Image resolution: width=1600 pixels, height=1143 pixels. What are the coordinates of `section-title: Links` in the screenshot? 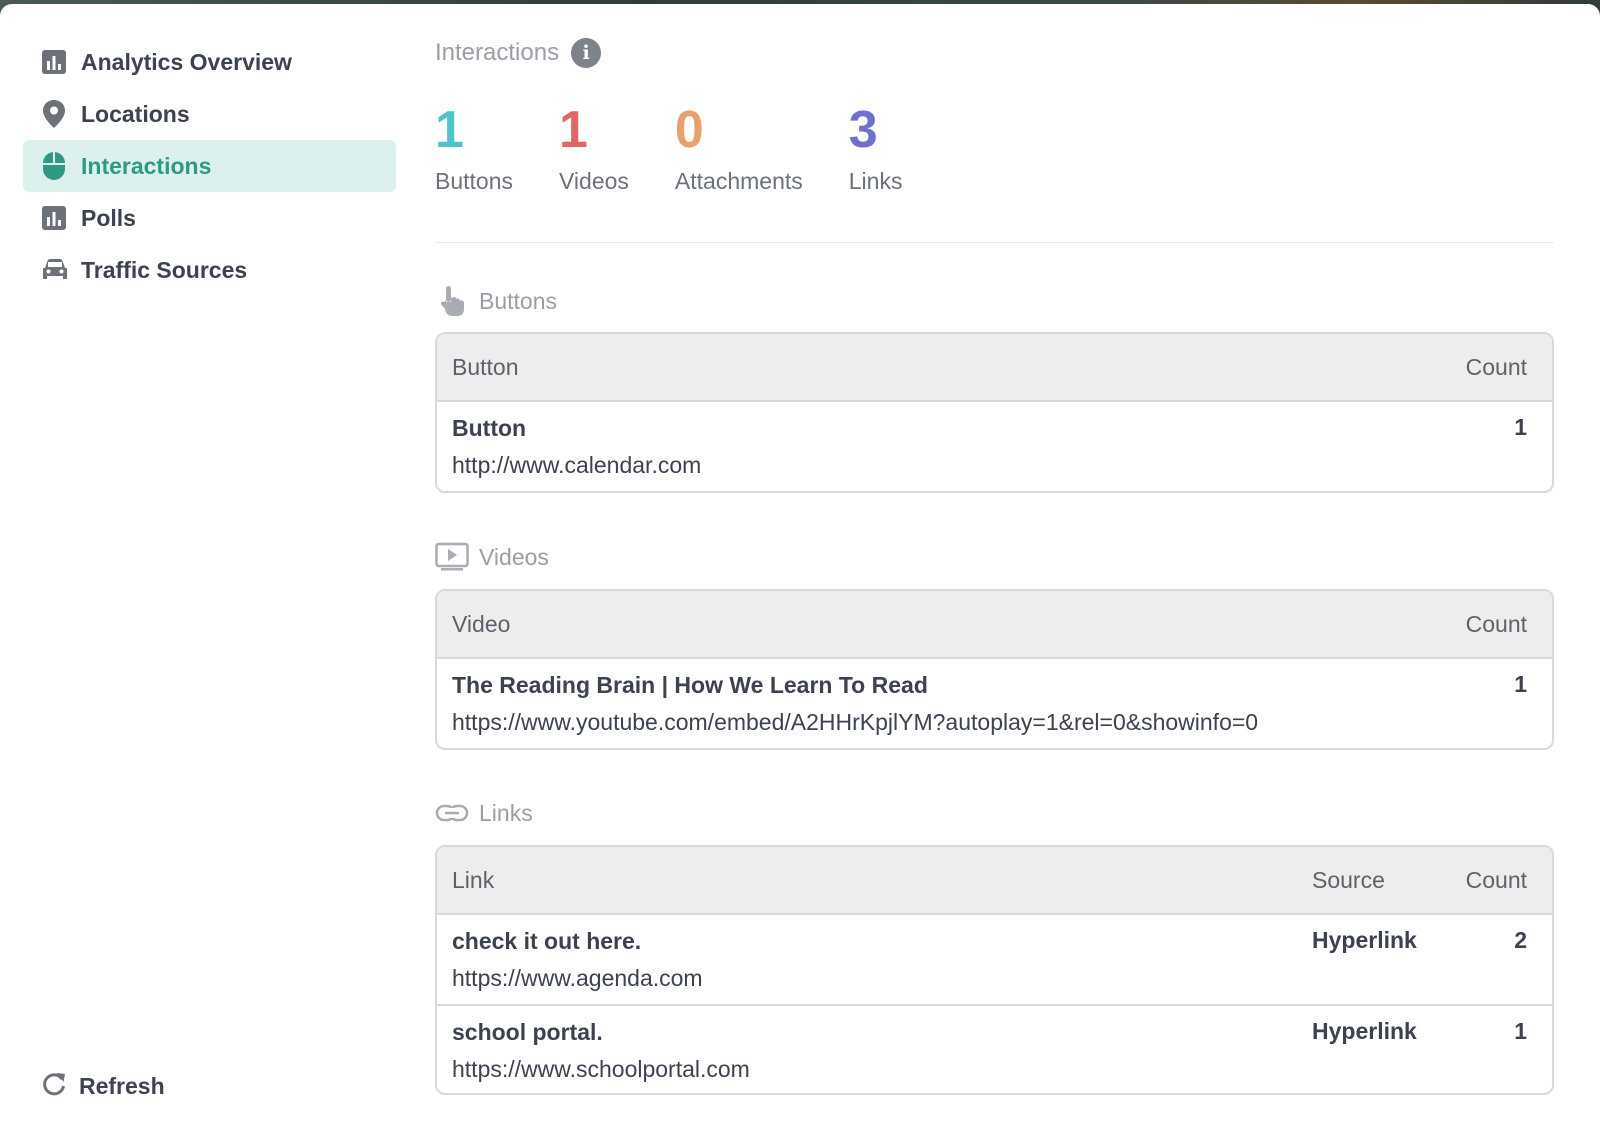 It's located at (506, 812).